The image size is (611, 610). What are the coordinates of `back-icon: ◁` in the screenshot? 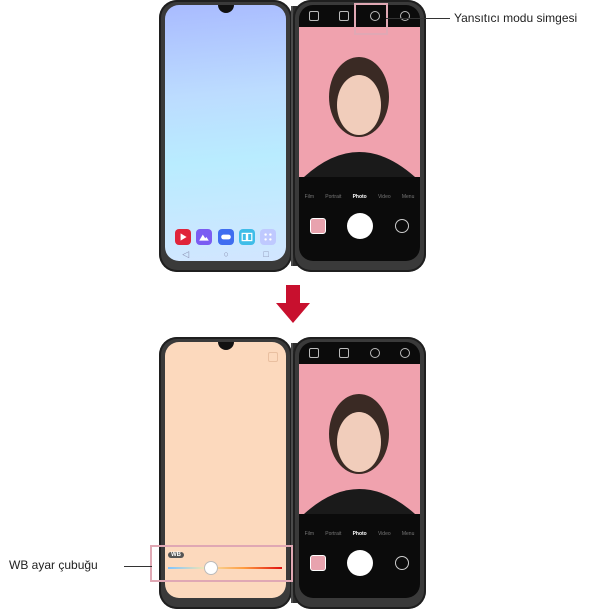 It's located at (185, 254).